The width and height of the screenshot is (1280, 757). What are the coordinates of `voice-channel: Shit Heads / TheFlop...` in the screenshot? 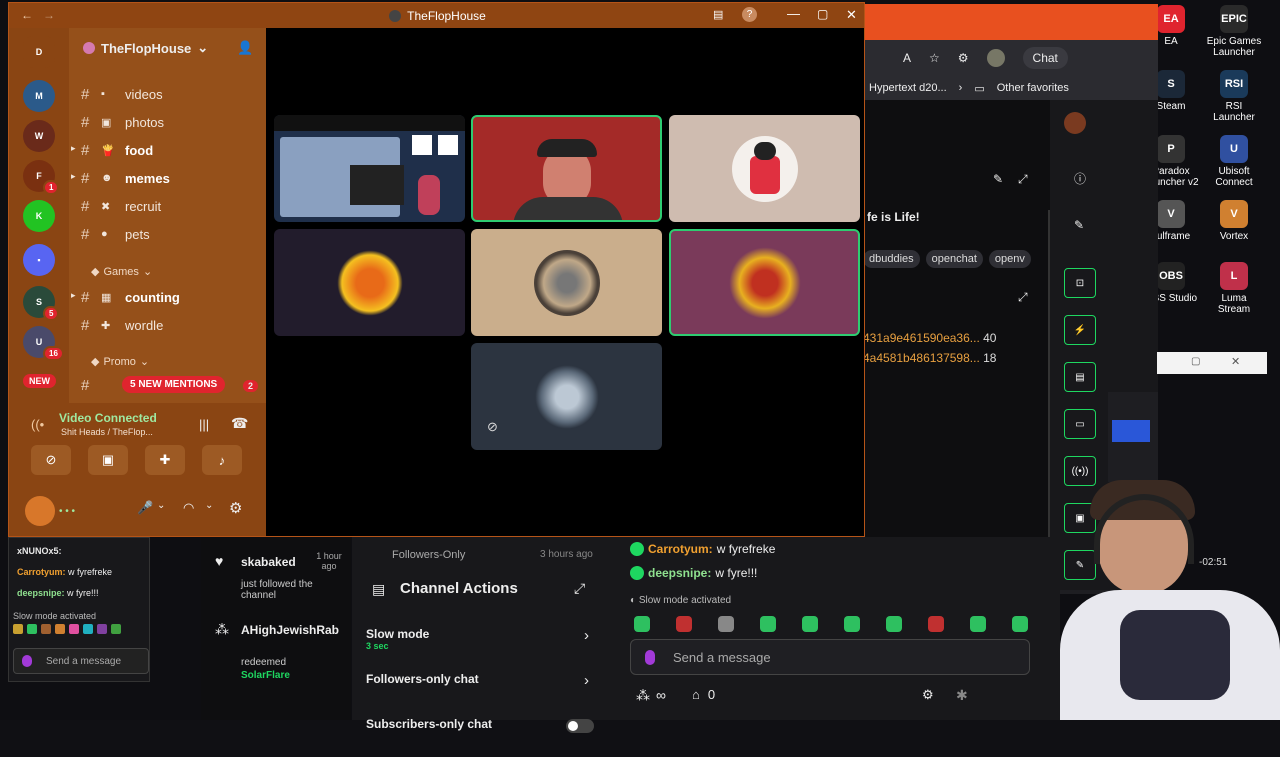 It's located at (107, 432).